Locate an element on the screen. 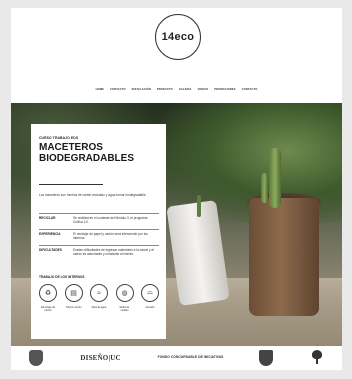  step-label: Reciclaje de cartón is located at coordinates (48, 309).